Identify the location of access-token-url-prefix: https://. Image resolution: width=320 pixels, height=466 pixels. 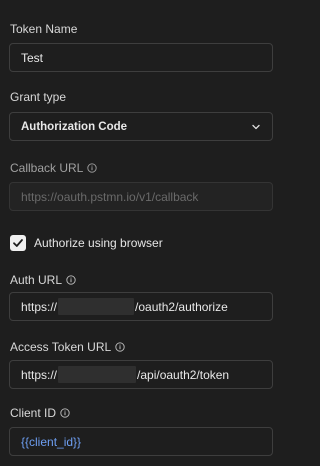
(39, 374).